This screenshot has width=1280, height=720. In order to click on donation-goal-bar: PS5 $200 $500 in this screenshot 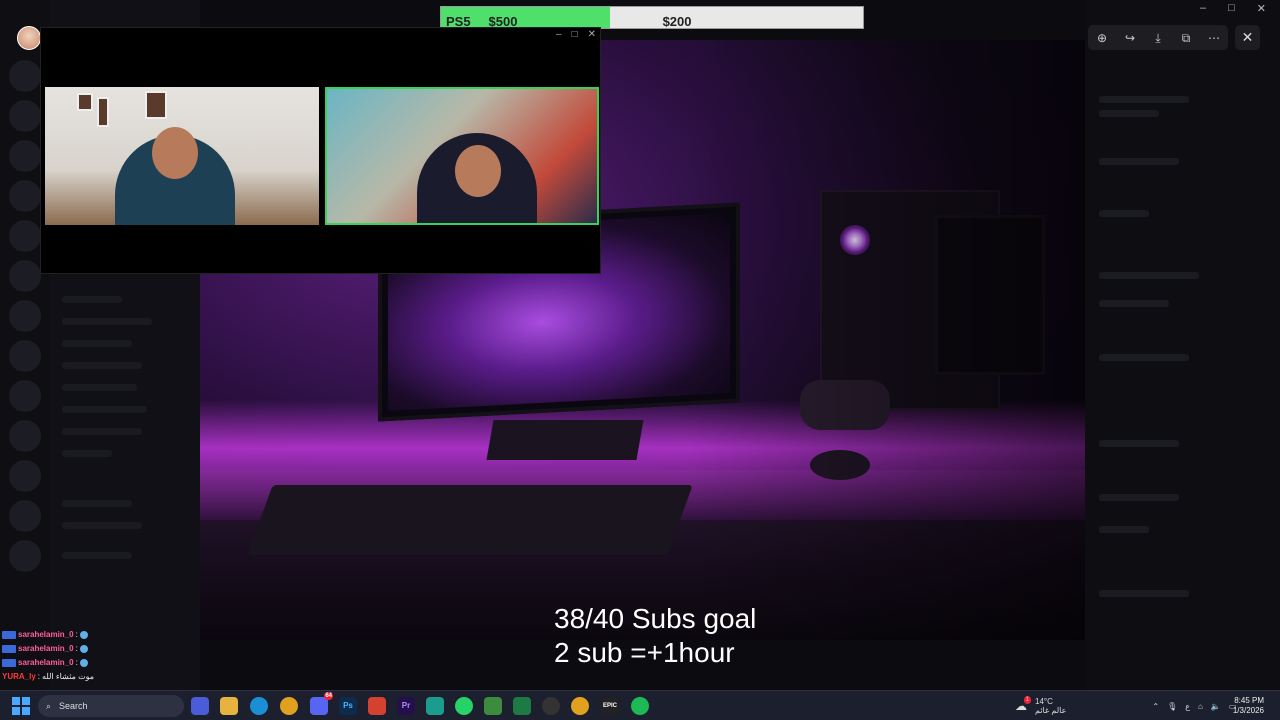, I will do `click(652, 17)`.